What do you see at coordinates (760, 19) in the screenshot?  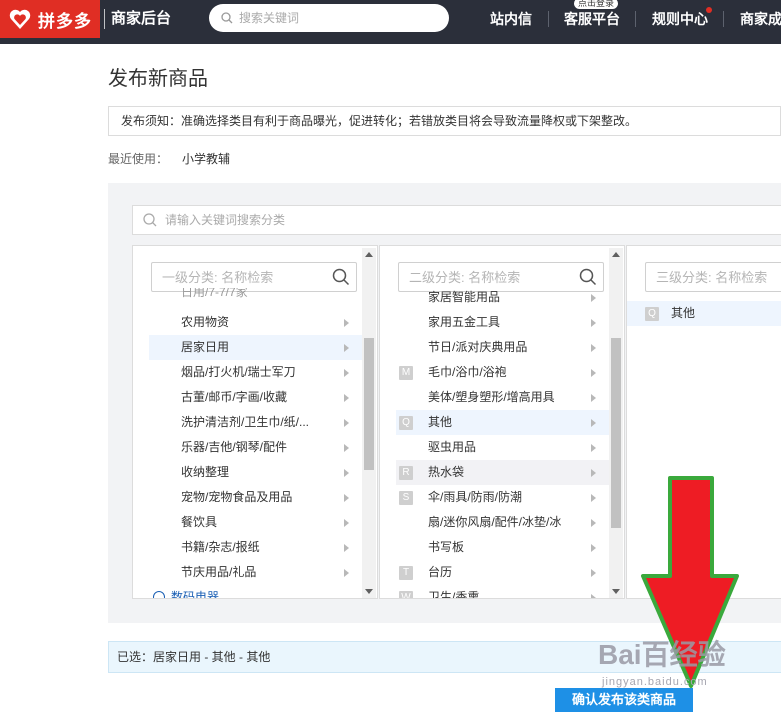 I see `nav-merchant-growth: 商家成` at bounding box center [760, 19].